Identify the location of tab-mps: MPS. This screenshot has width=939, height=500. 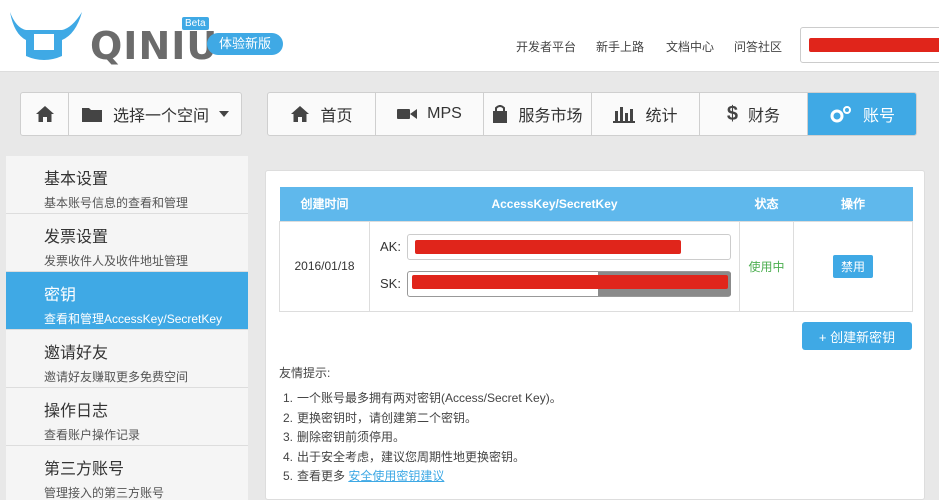
(430, 114).